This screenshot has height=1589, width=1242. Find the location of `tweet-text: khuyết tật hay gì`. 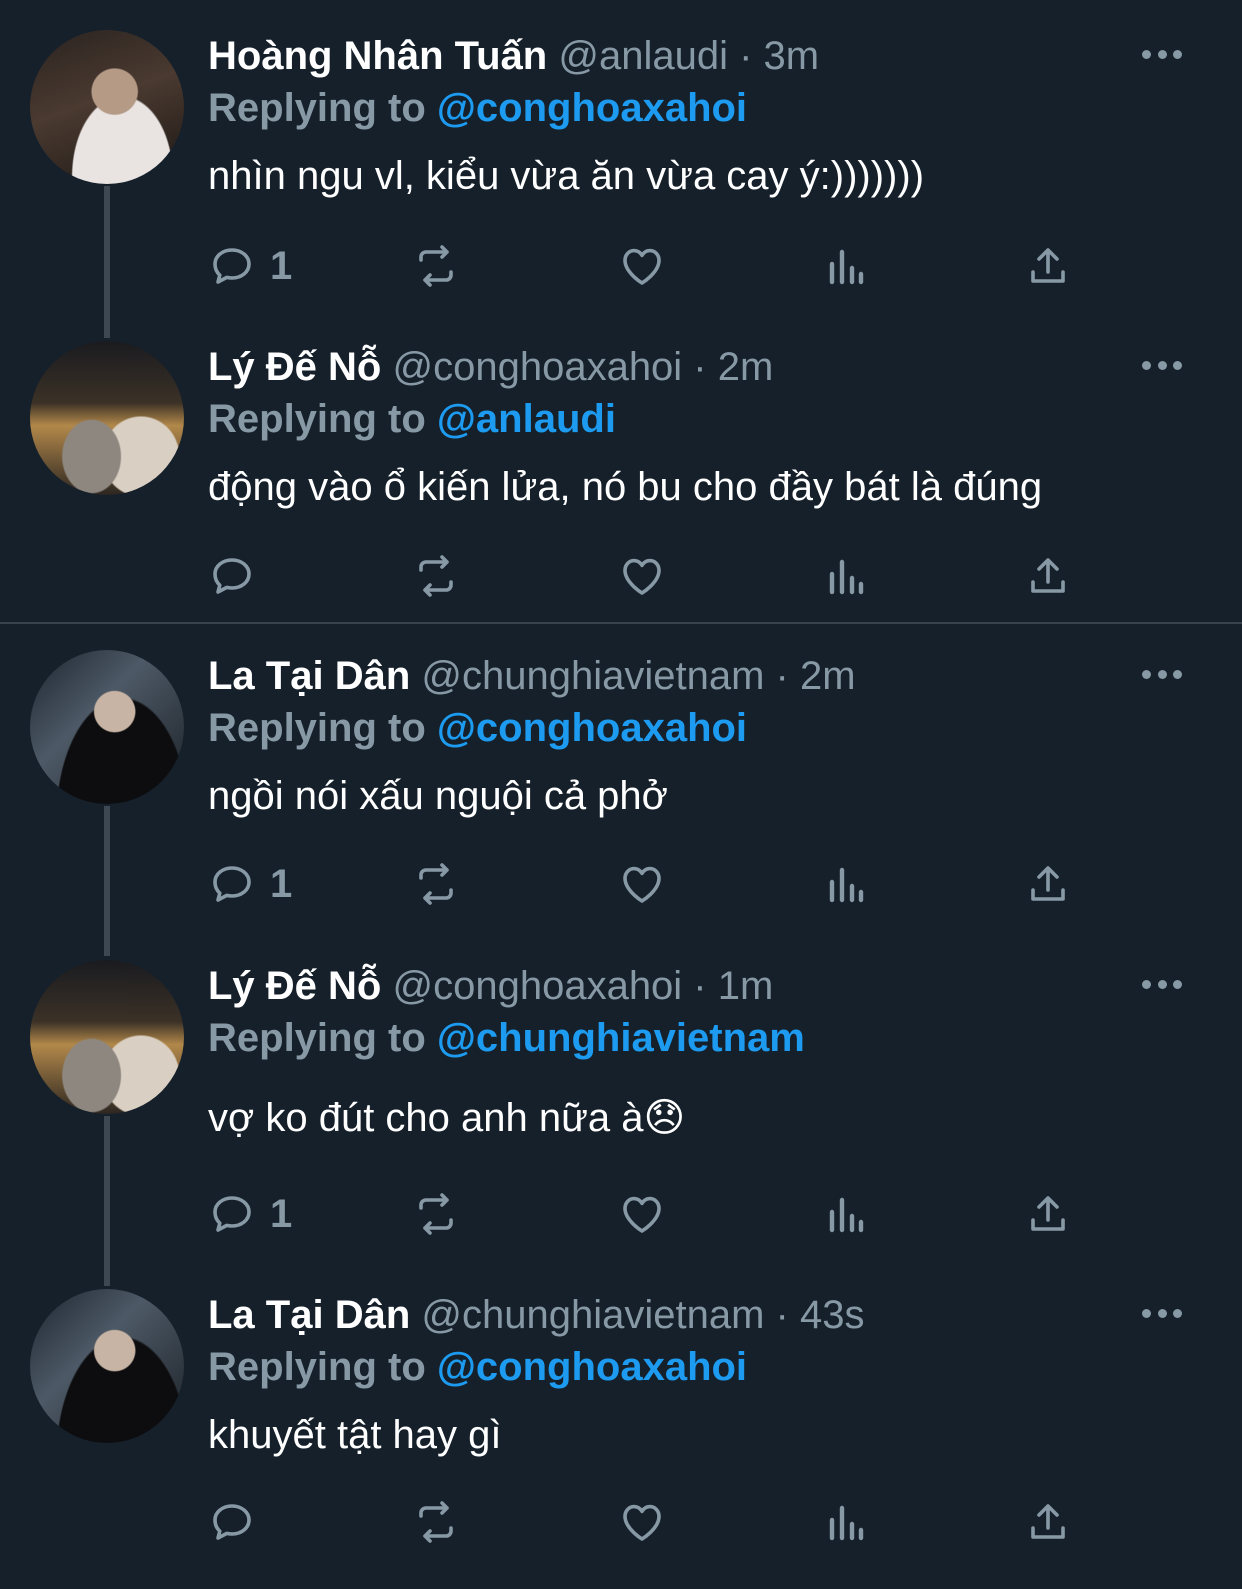

tweet-text: khuyết tật hay gì is located at coordinates (355, 1435).